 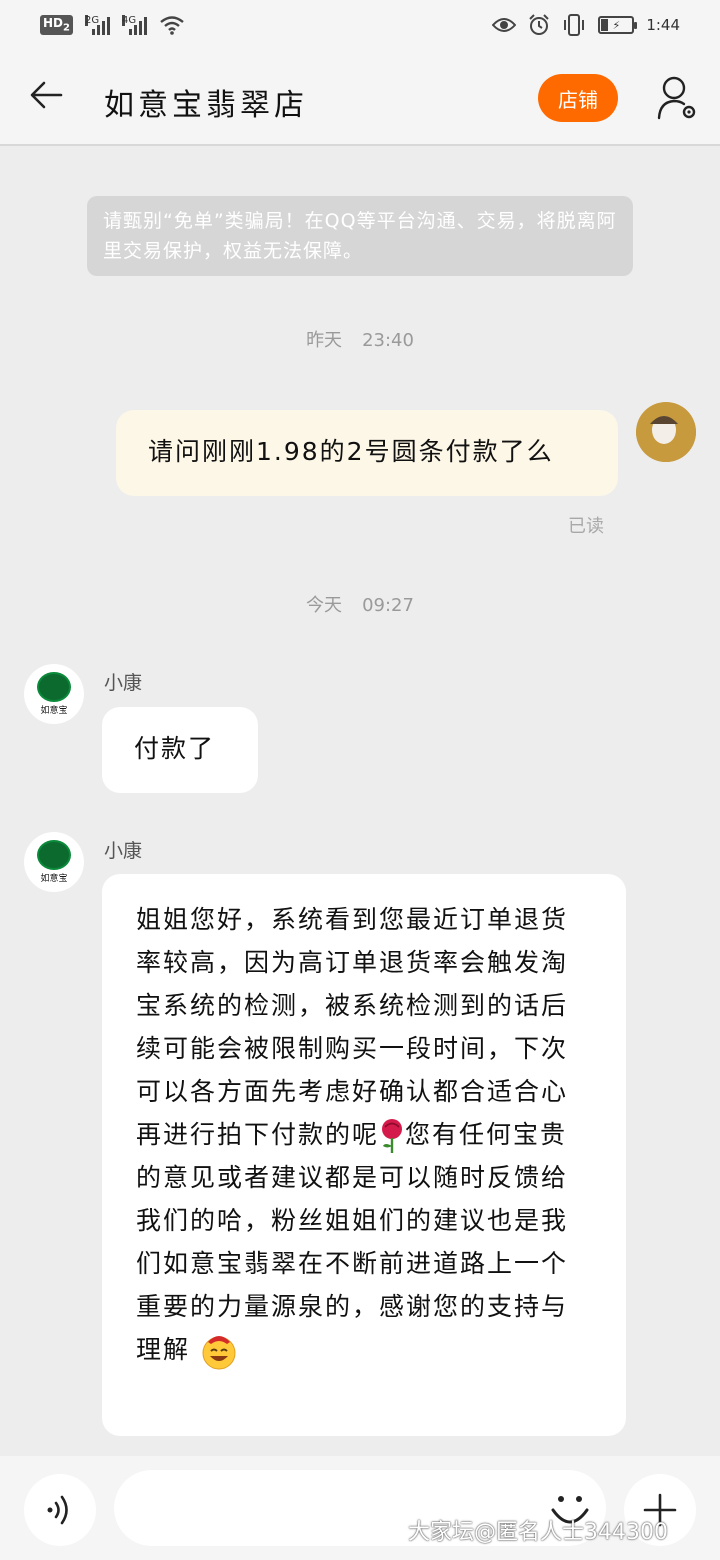 I want to click on hd-badge: HD2, so click(x=56, y=25).